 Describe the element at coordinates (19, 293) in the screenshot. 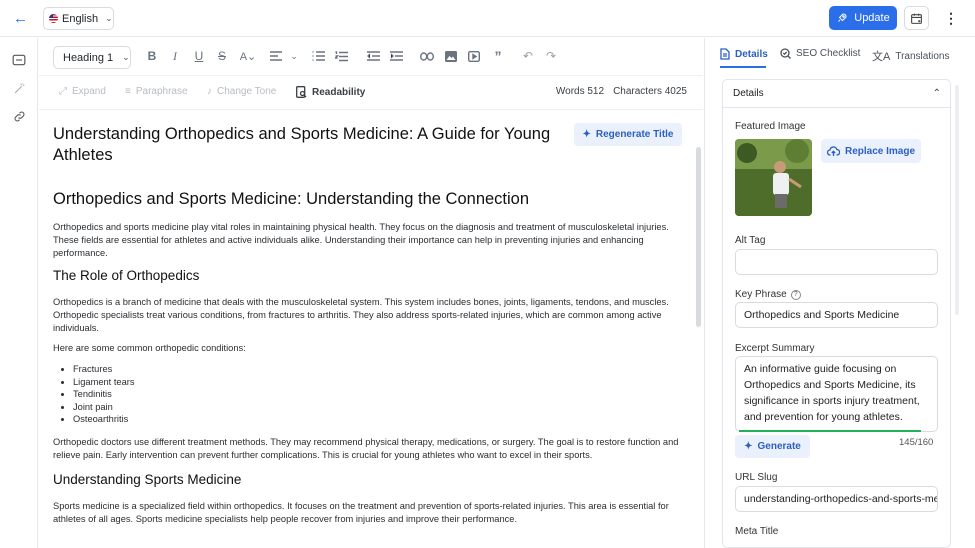

I see `left-rail` at that location.